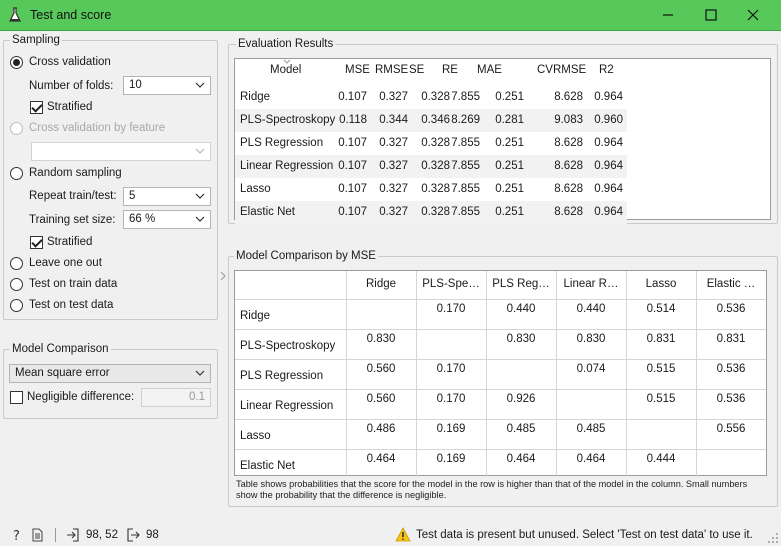 Image resolution: width=781 pixels, height=546 pixels. Describe the element at coordinates (391, 70) in the screenshot. I see `column-header: RMSE` at that location.